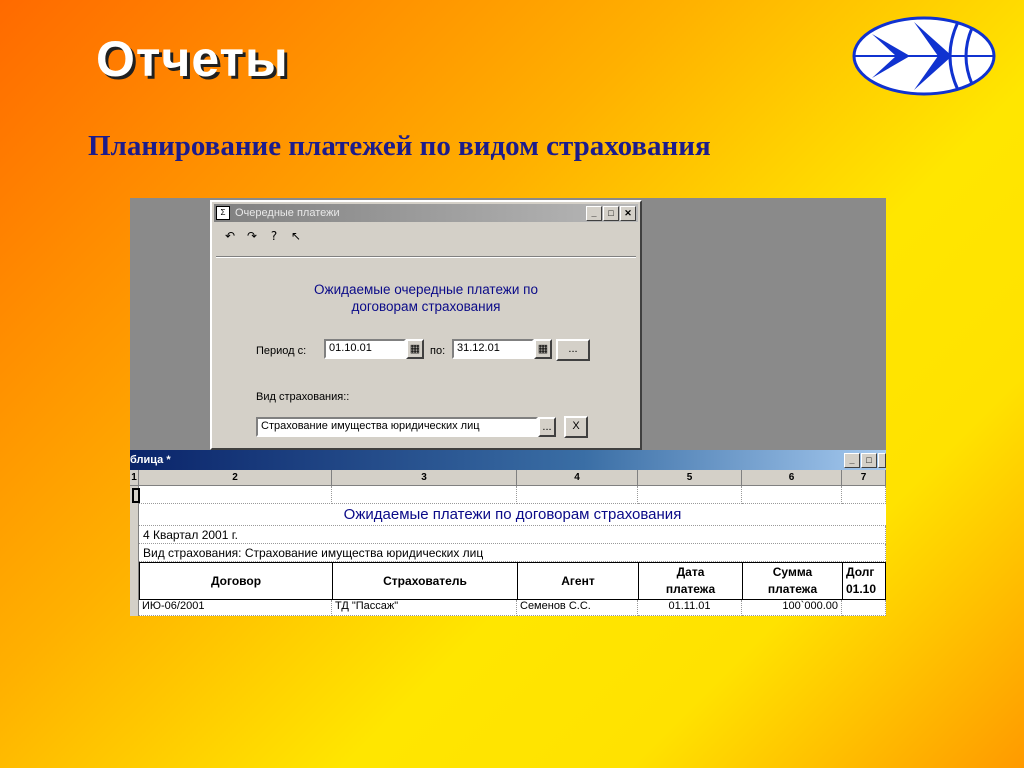 Image resolution: width=1024 pixels, height=768 pixels. What do you see at coordinates (543, 349) in the screenshot?
I see `calendar-to-icon: ▦` at bounding box center [543, 349].